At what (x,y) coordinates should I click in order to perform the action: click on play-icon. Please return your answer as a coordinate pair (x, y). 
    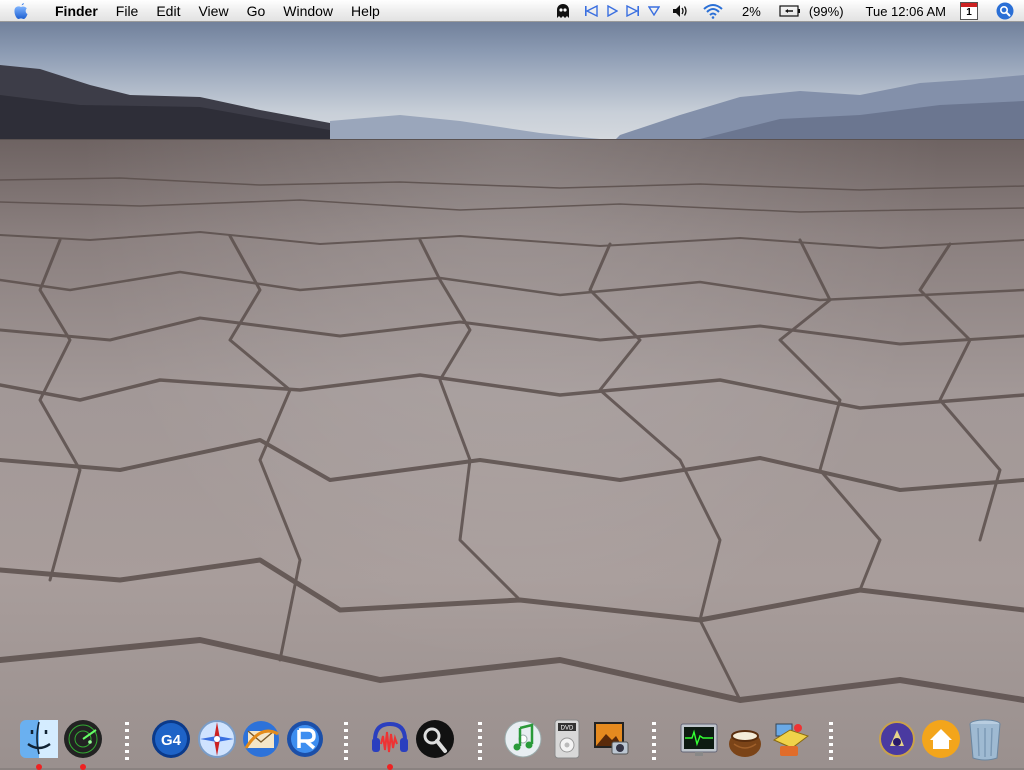
    Looking at the image, I should click on (612, 11).